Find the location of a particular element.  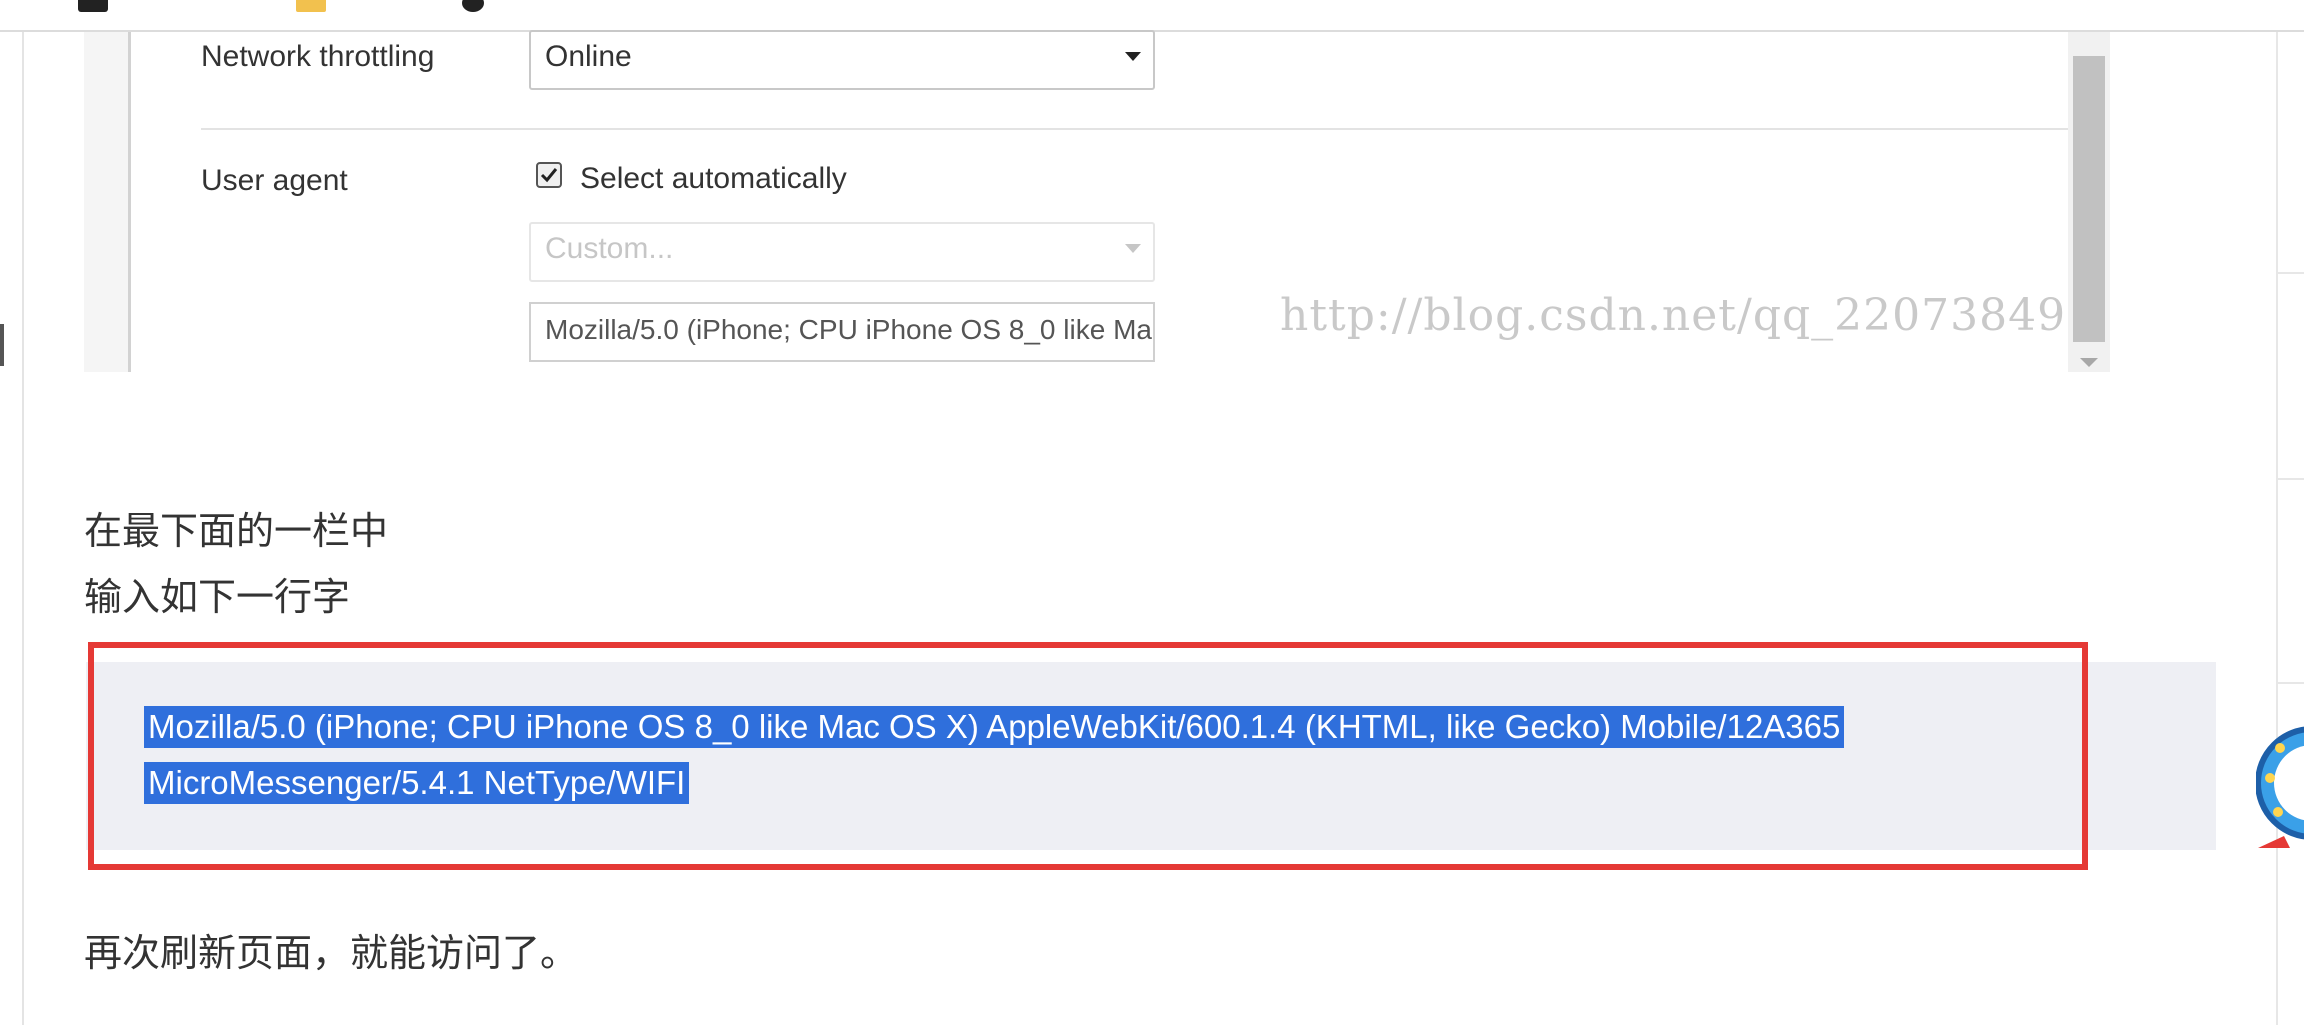

divider is located at coordinates (1141, 129).